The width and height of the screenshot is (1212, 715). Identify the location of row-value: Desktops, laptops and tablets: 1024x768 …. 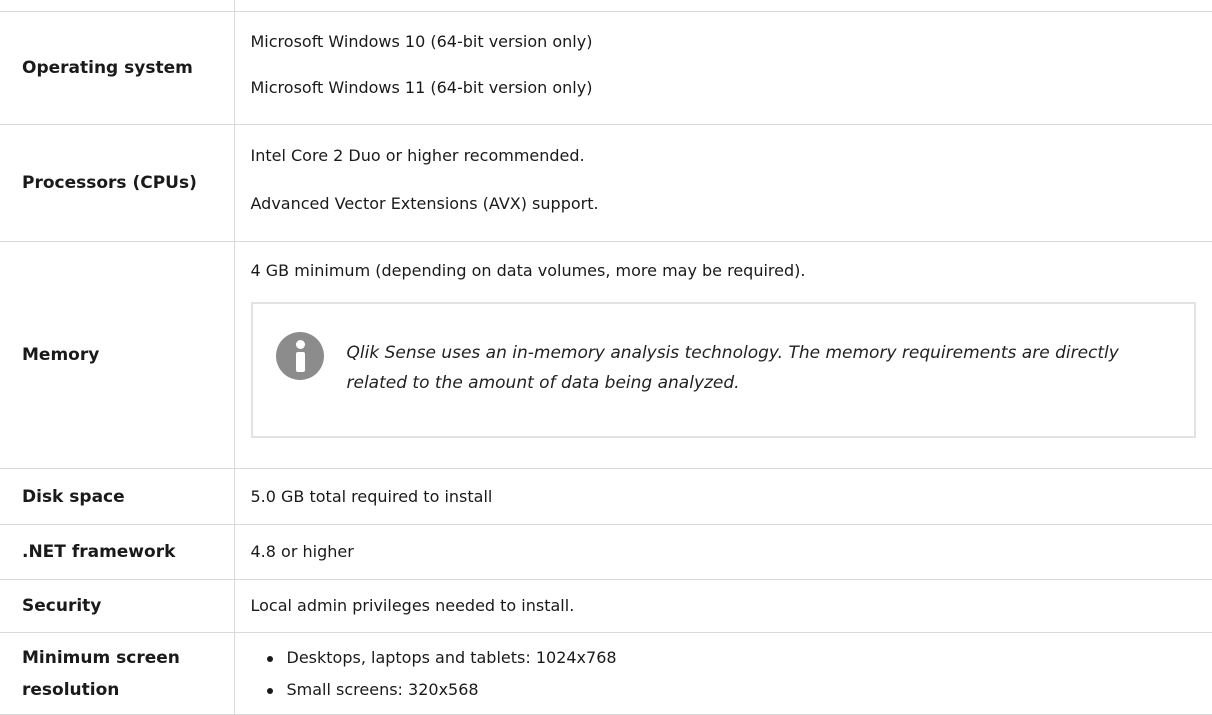
(723, 673).